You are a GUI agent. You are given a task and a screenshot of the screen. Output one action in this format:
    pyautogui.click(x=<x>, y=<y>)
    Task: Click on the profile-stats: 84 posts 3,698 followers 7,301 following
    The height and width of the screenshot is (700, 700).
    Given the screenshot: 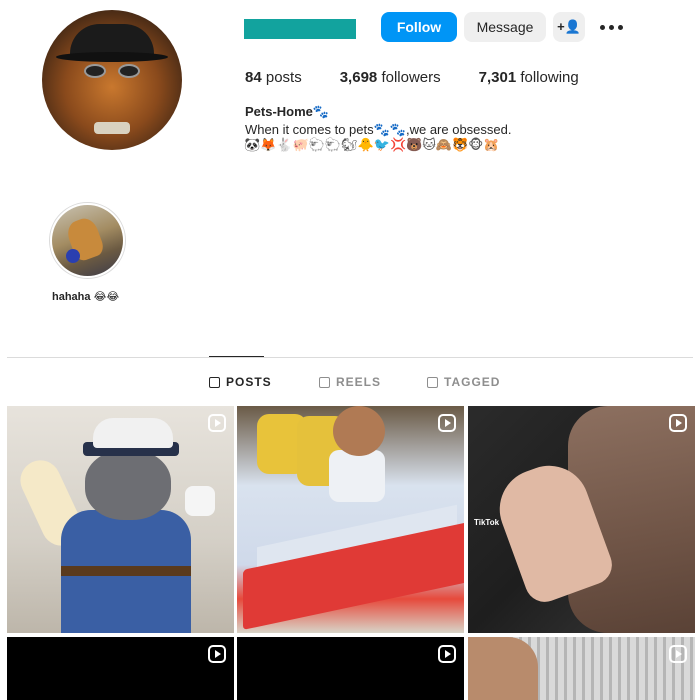 What is the action you would take?
    pyautogui.click(x=431, y=77)
    